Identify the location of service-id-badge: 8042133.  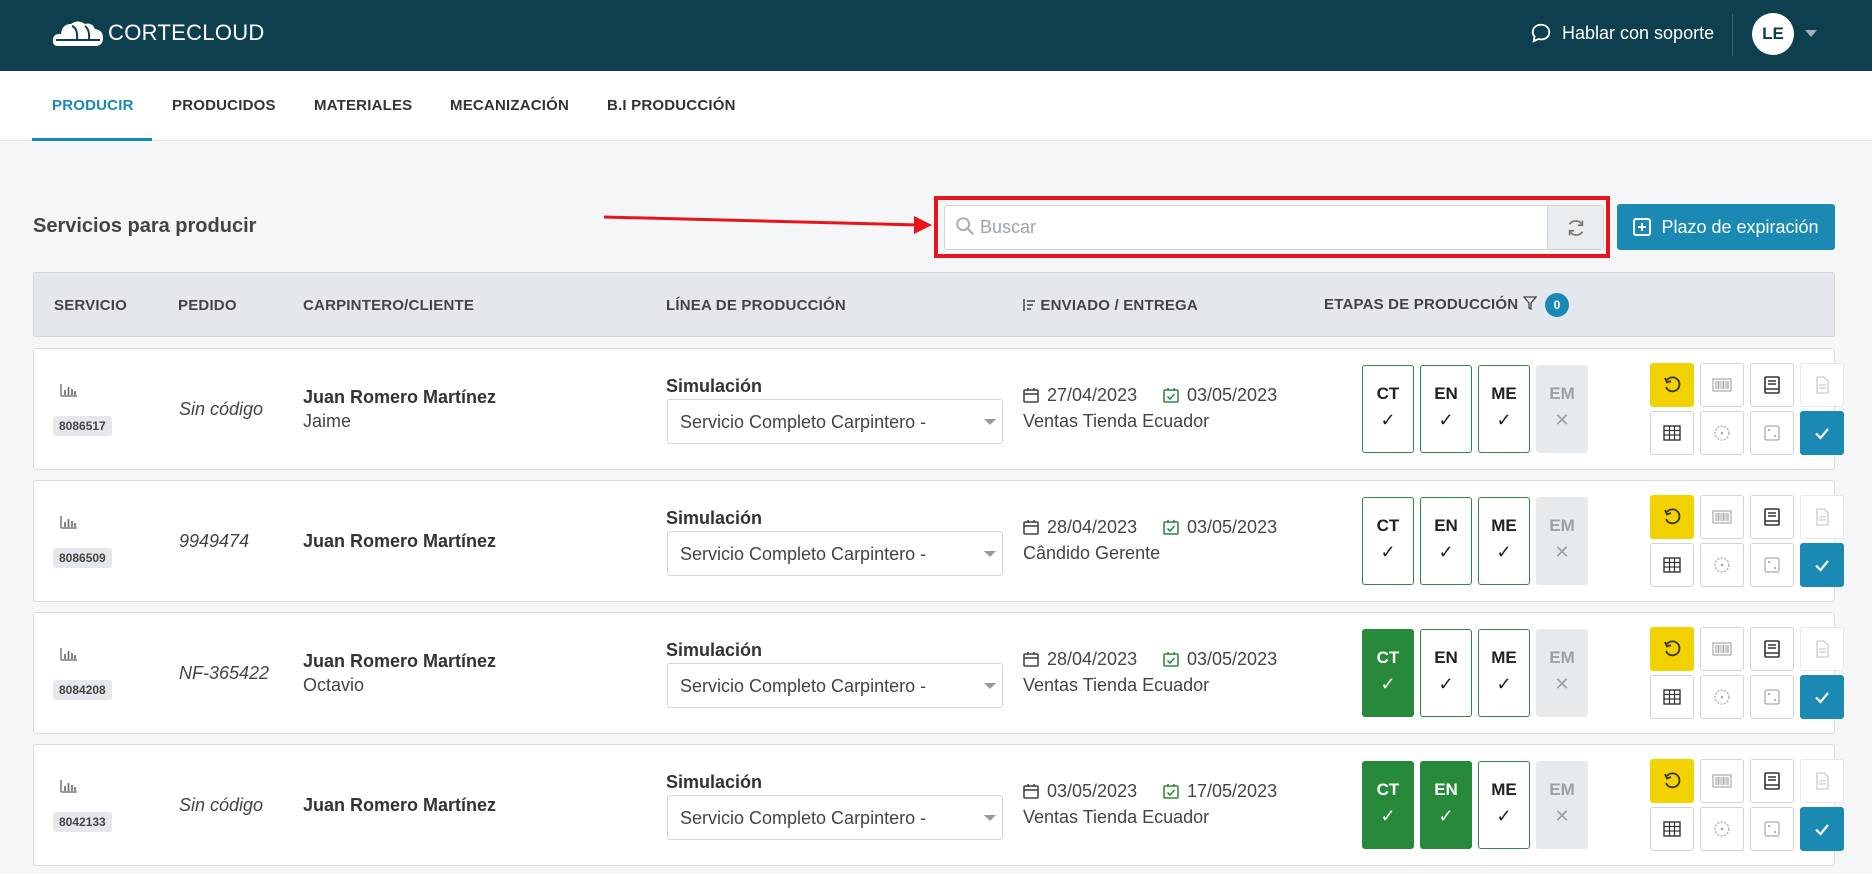
(82, 822).